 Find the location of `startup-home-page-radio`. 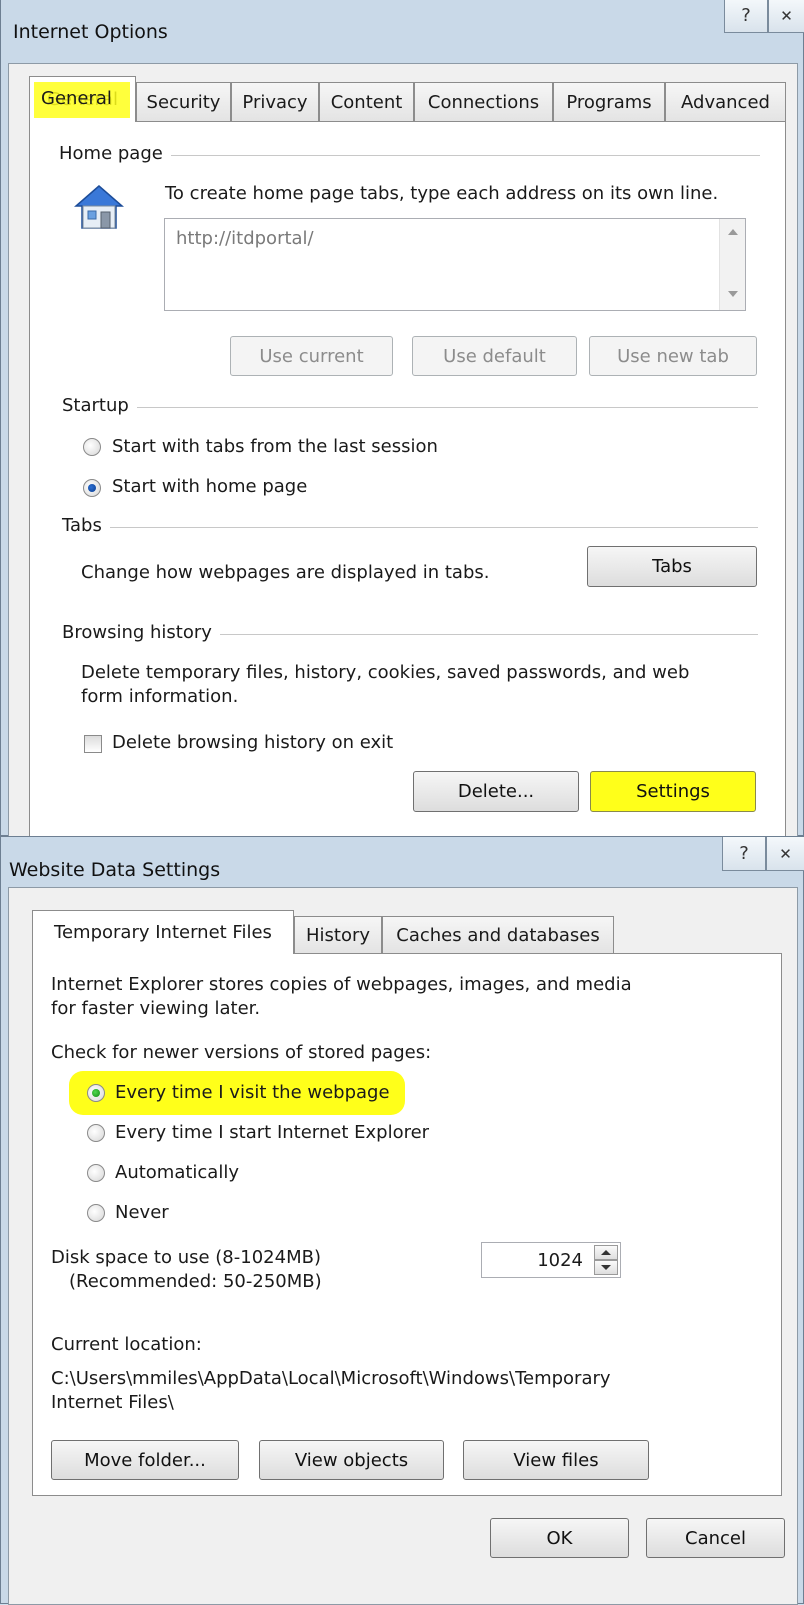

startup-home-page-radio is located at coordinates (92, 488).